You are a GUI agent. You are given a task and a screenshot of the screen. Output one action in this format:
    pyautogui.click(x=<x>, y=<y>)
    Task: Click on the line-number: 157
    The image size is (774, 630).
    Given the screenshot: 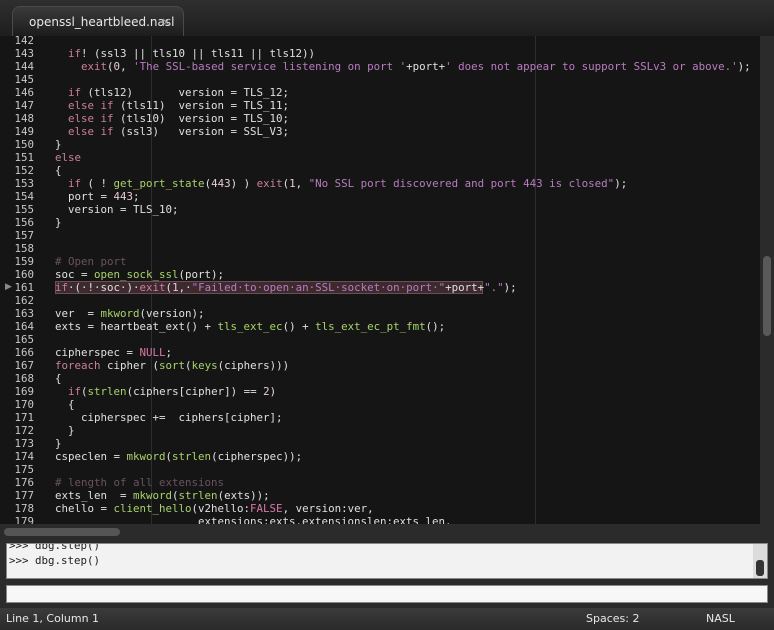 What is the action you would take?
    pyautogui.click(x=24, y=235)
    